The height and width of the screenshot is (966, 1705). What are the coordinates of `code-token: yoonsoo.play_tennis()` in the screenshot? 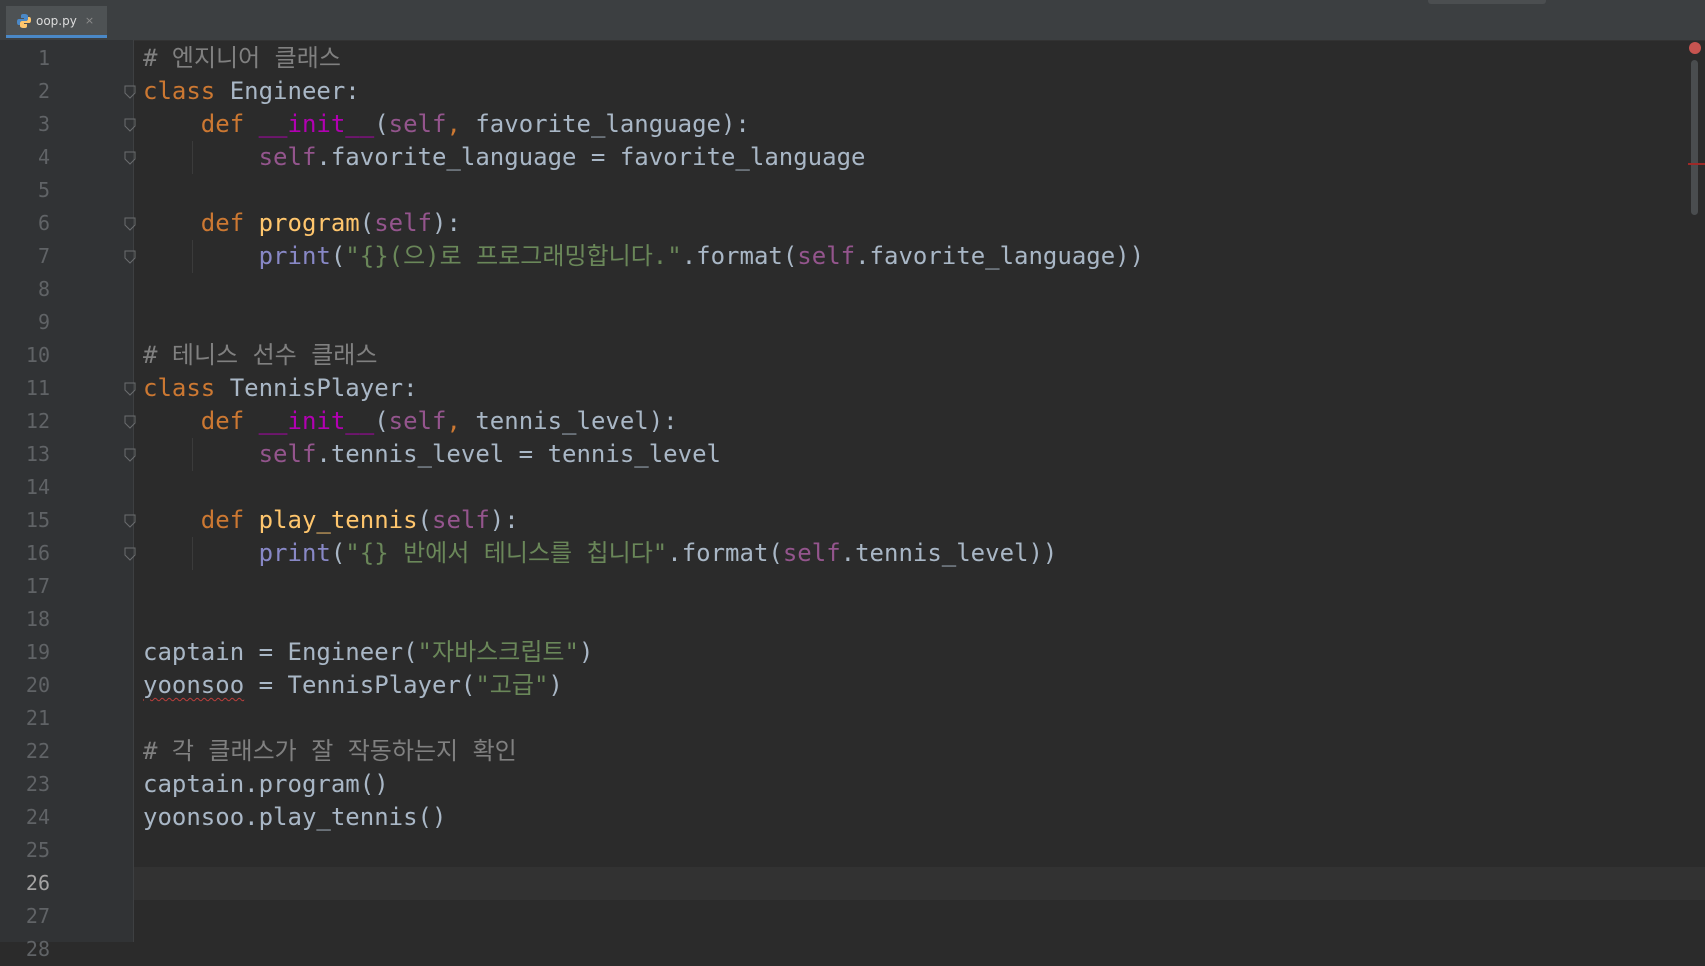 It's located at (295, 817).